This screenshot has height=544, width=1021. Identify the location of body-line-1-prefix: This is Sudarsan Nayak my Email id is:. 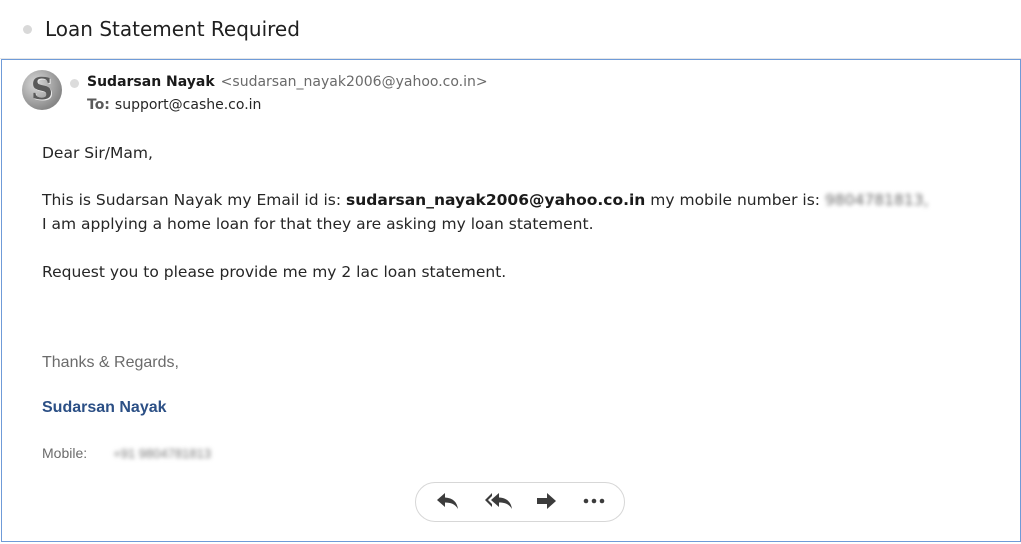
(194, 200).